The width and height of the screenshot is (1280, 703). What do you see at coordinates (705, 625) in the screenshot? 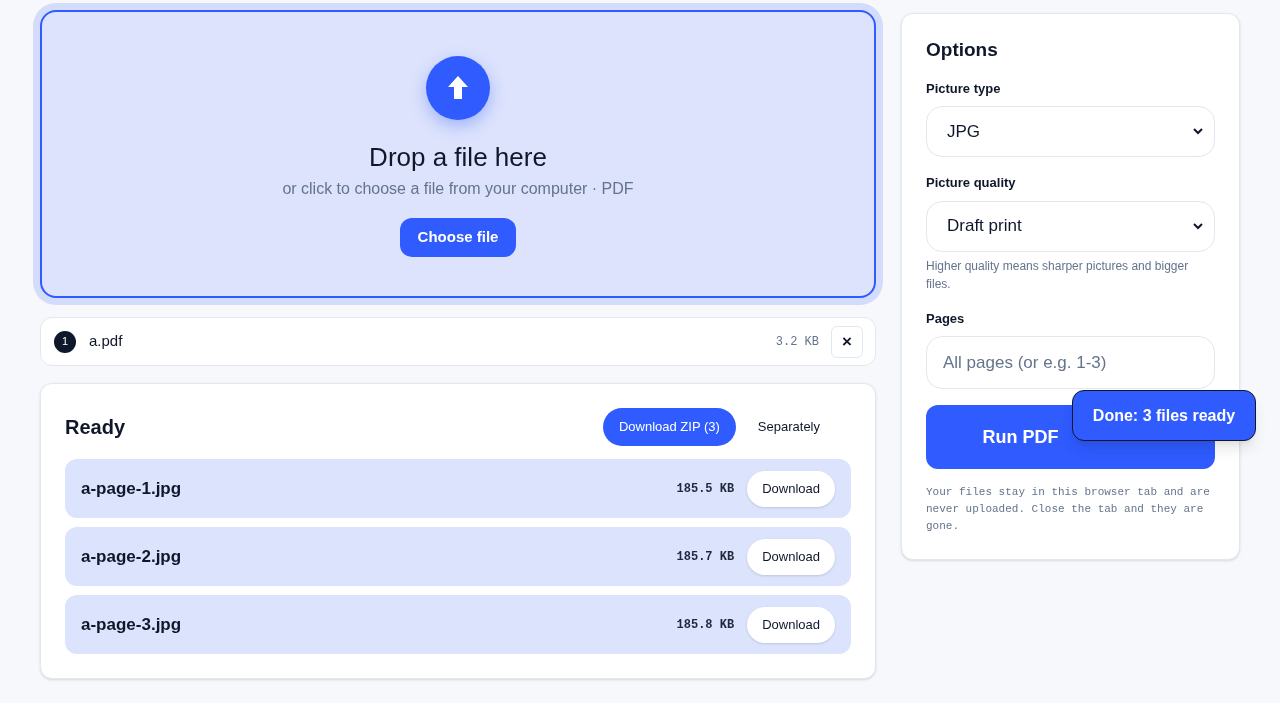
I see `result-file-size: 185.8 KB` at bounding box center [705, 625].